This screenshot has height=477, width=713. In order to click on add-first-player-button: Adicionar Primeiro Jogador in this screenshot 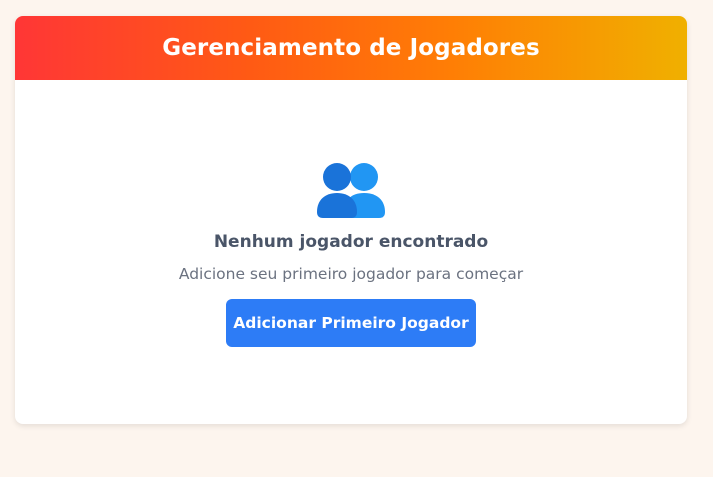, I will do `click(351, 323)`.